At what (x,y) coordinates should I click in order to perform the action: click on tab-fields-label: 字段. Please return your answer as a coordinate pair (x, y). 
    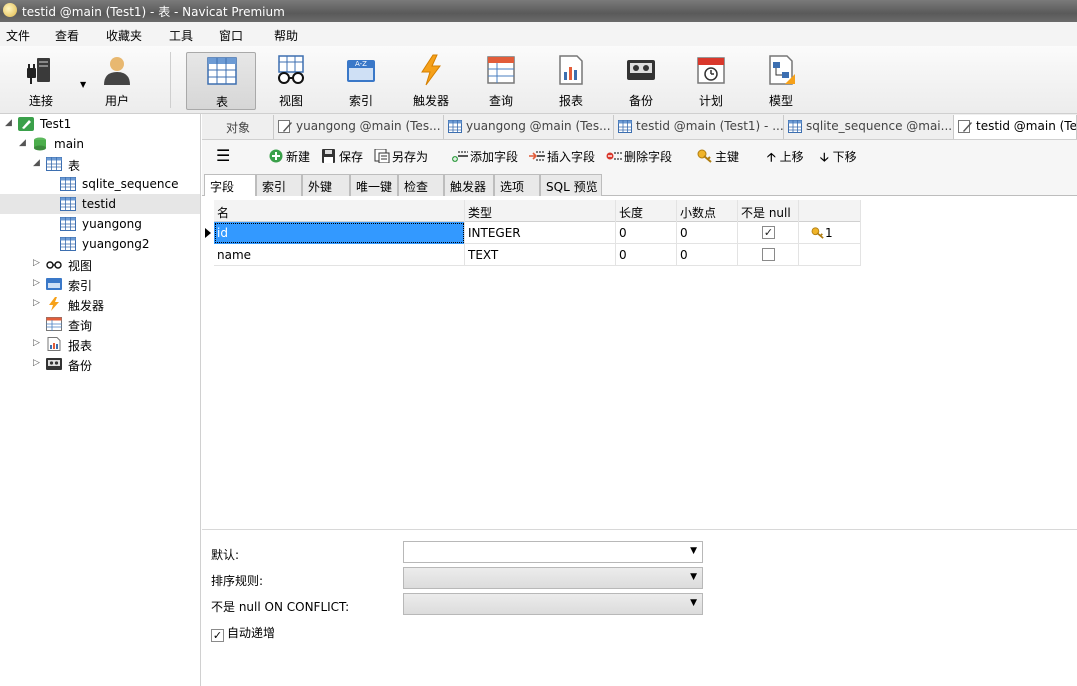
    Looking at the image, I should click on (222, 187).